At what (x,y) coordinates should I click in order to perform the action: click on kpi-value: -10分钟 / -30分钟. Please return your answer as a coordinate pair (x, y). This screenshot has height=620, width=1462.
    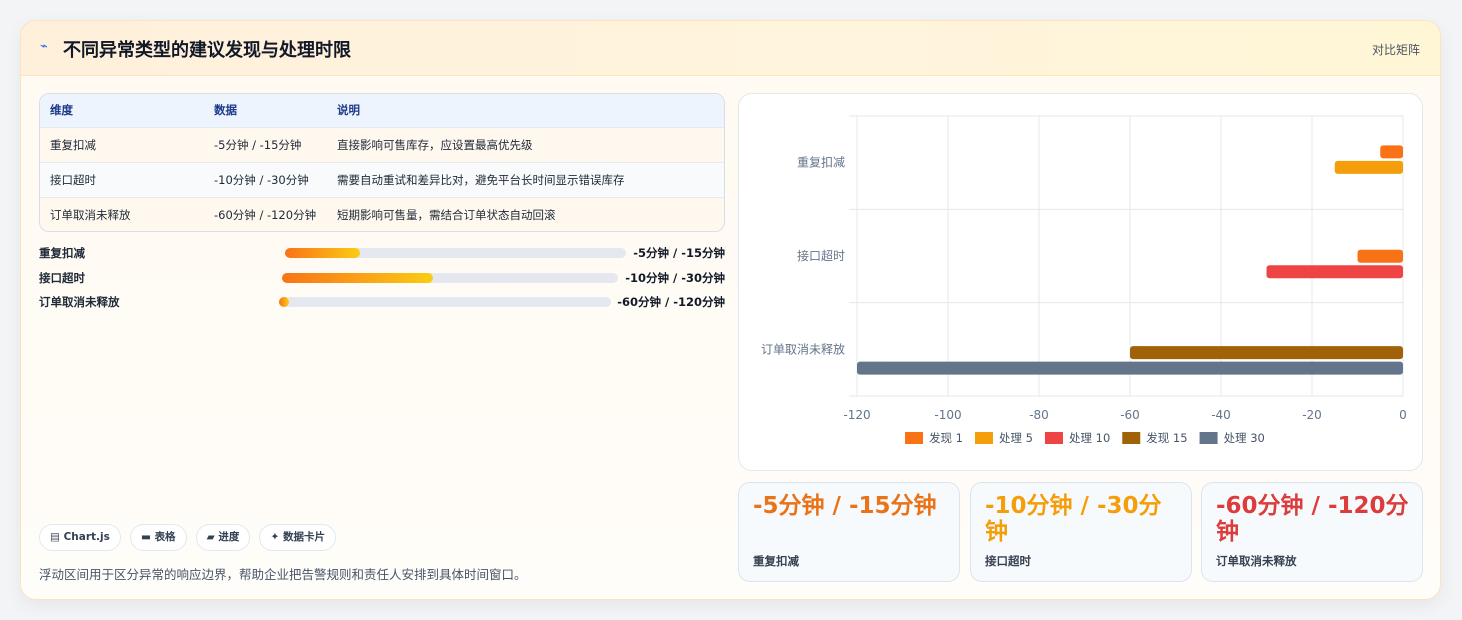
    Looking at the image, I should click on (1073, 519).